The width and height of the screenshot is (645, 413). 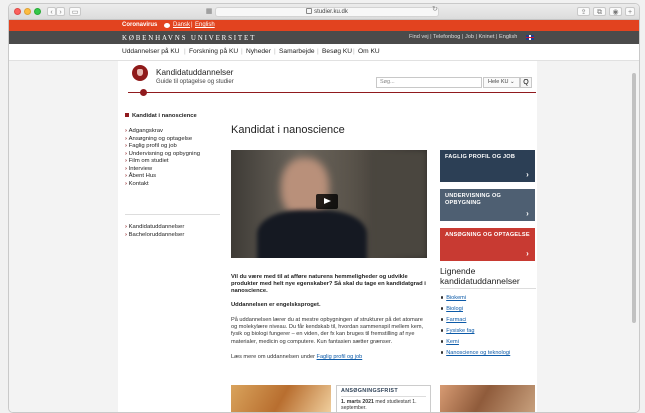 I want to click on related-item-label: Fysiske fag, so click(x=460, y=331).